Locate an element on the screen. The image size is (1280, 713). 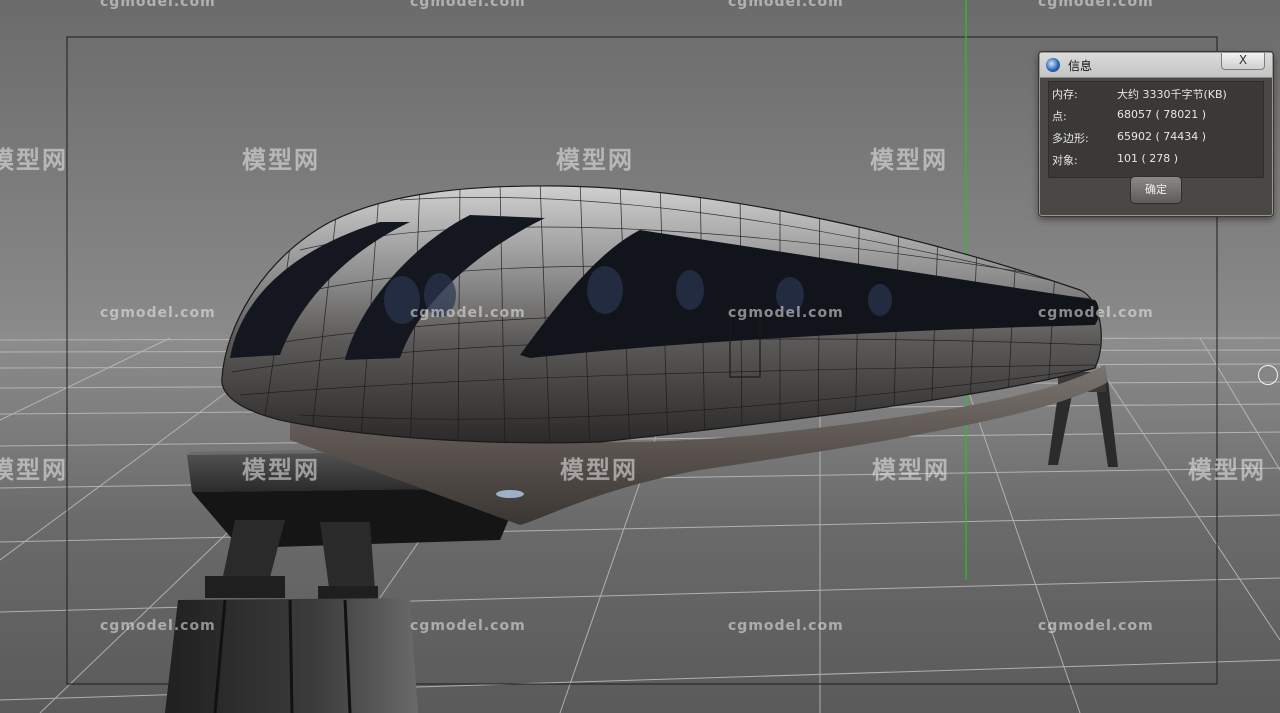
info-label: 对象: is located at coordinates (1065, 160).